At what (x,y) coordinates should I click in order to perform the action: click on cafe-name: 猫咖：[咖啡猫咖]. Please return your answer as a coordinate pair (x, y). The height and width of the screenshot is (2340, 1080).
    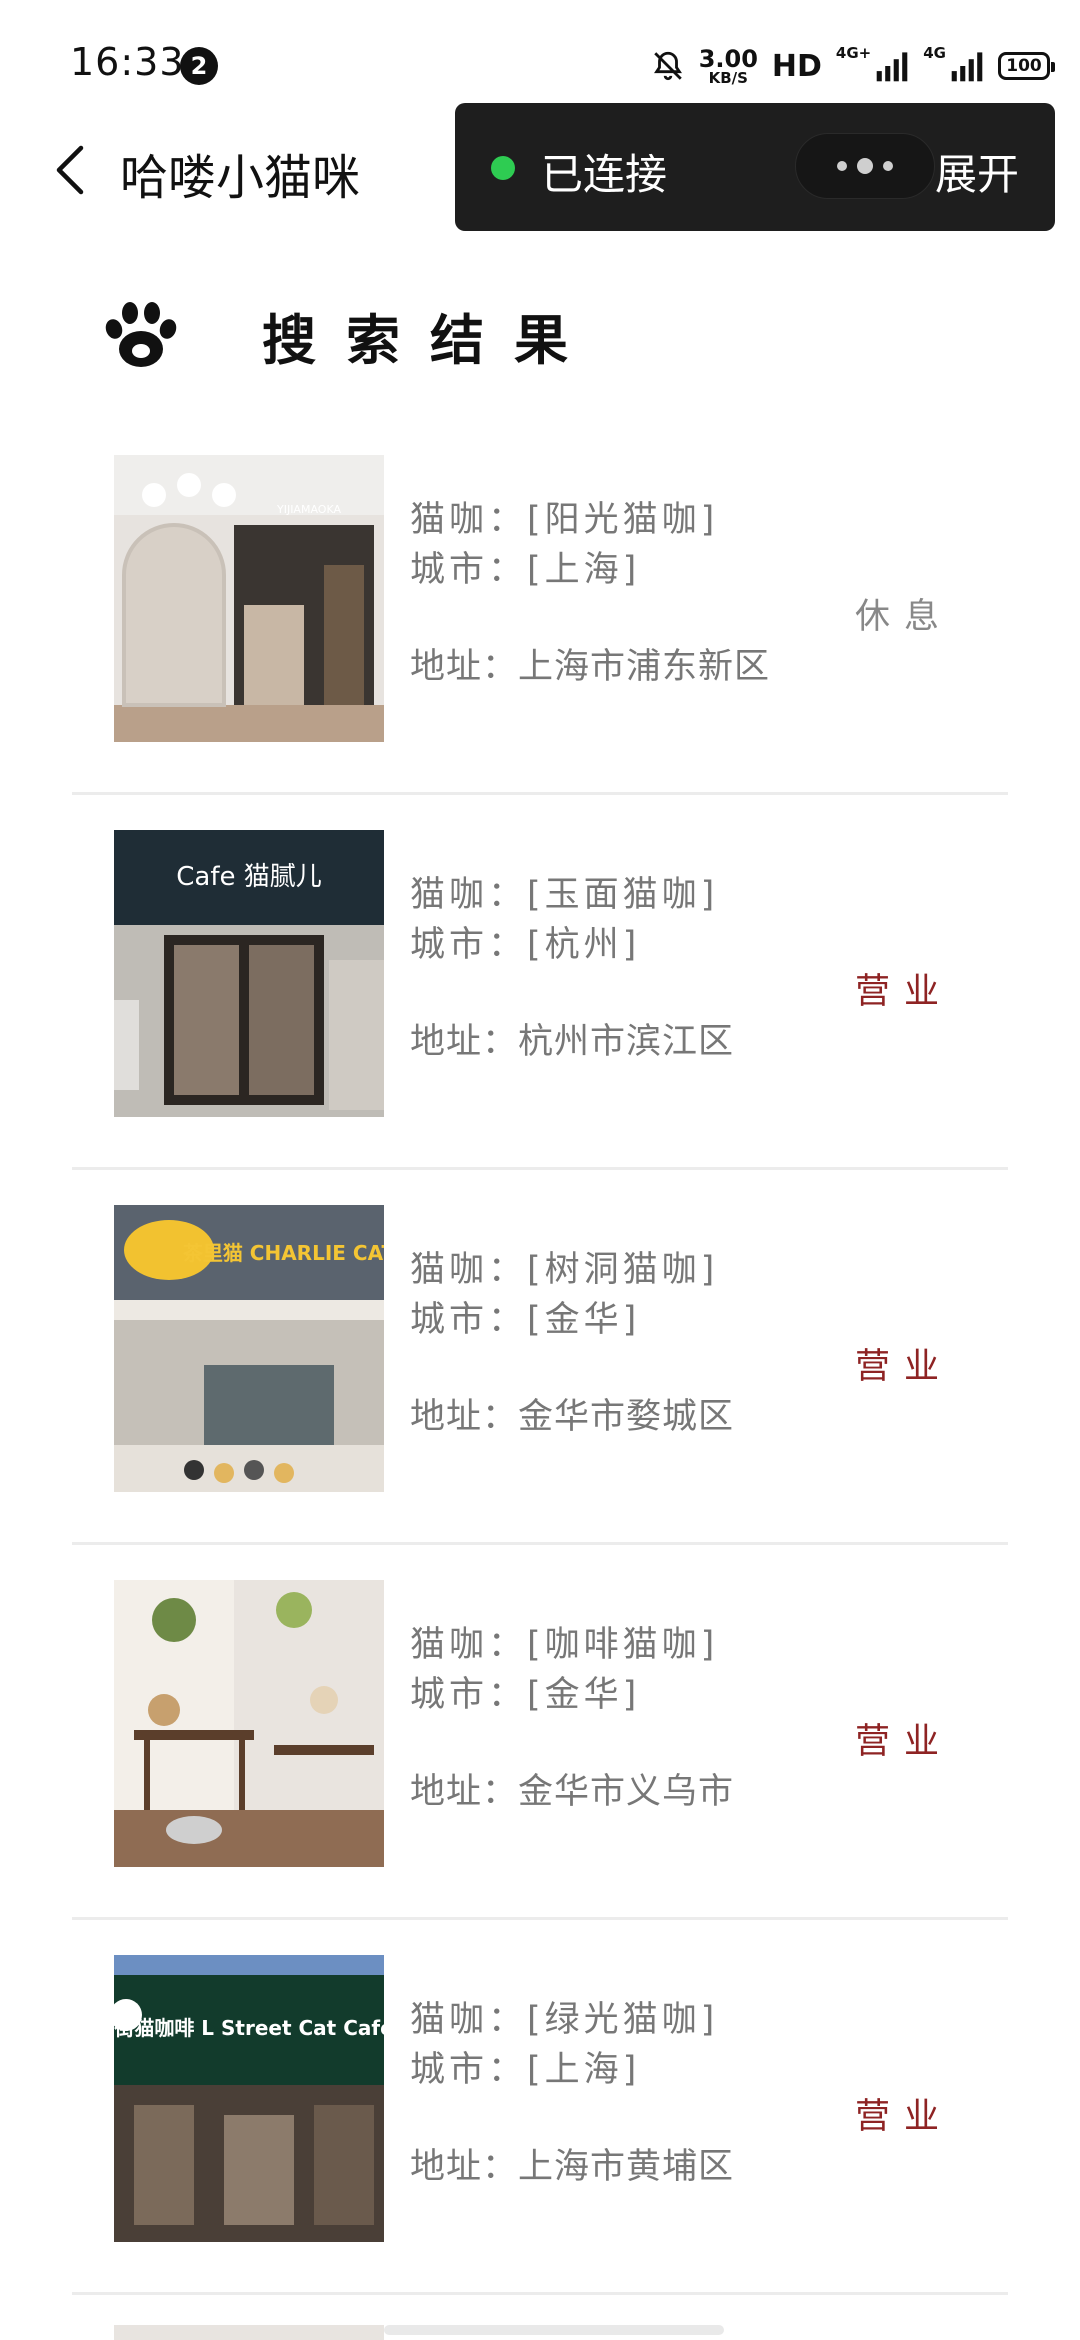
    Looking at the image, I should click on (564, 1645).